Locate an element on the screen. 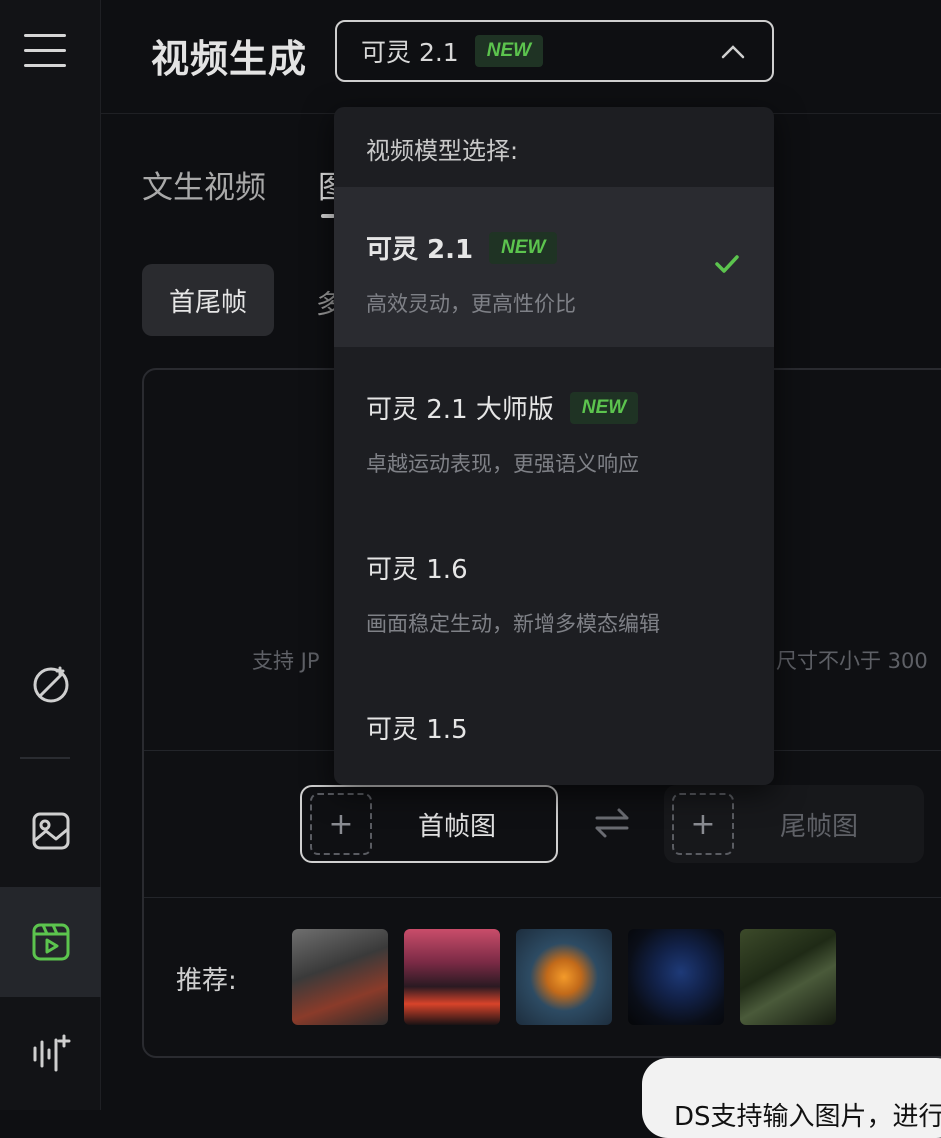 This screenshot has height=1138, width=941. check-icon is located at coordinates (727, 264).